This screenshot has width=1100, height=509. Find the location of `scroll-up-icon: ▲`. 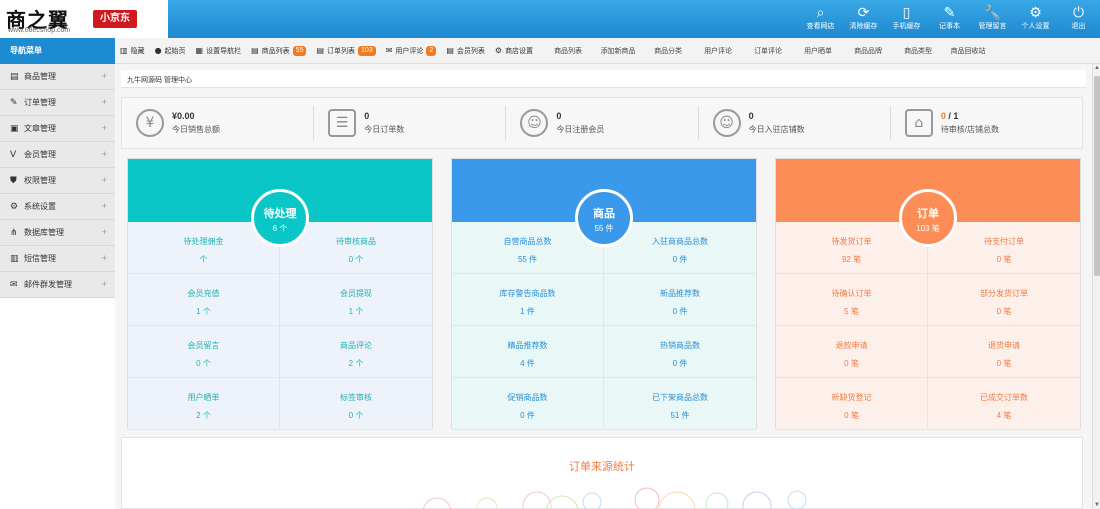

scroll-up-icon: ▲ is located at coordinates (1096, 68).